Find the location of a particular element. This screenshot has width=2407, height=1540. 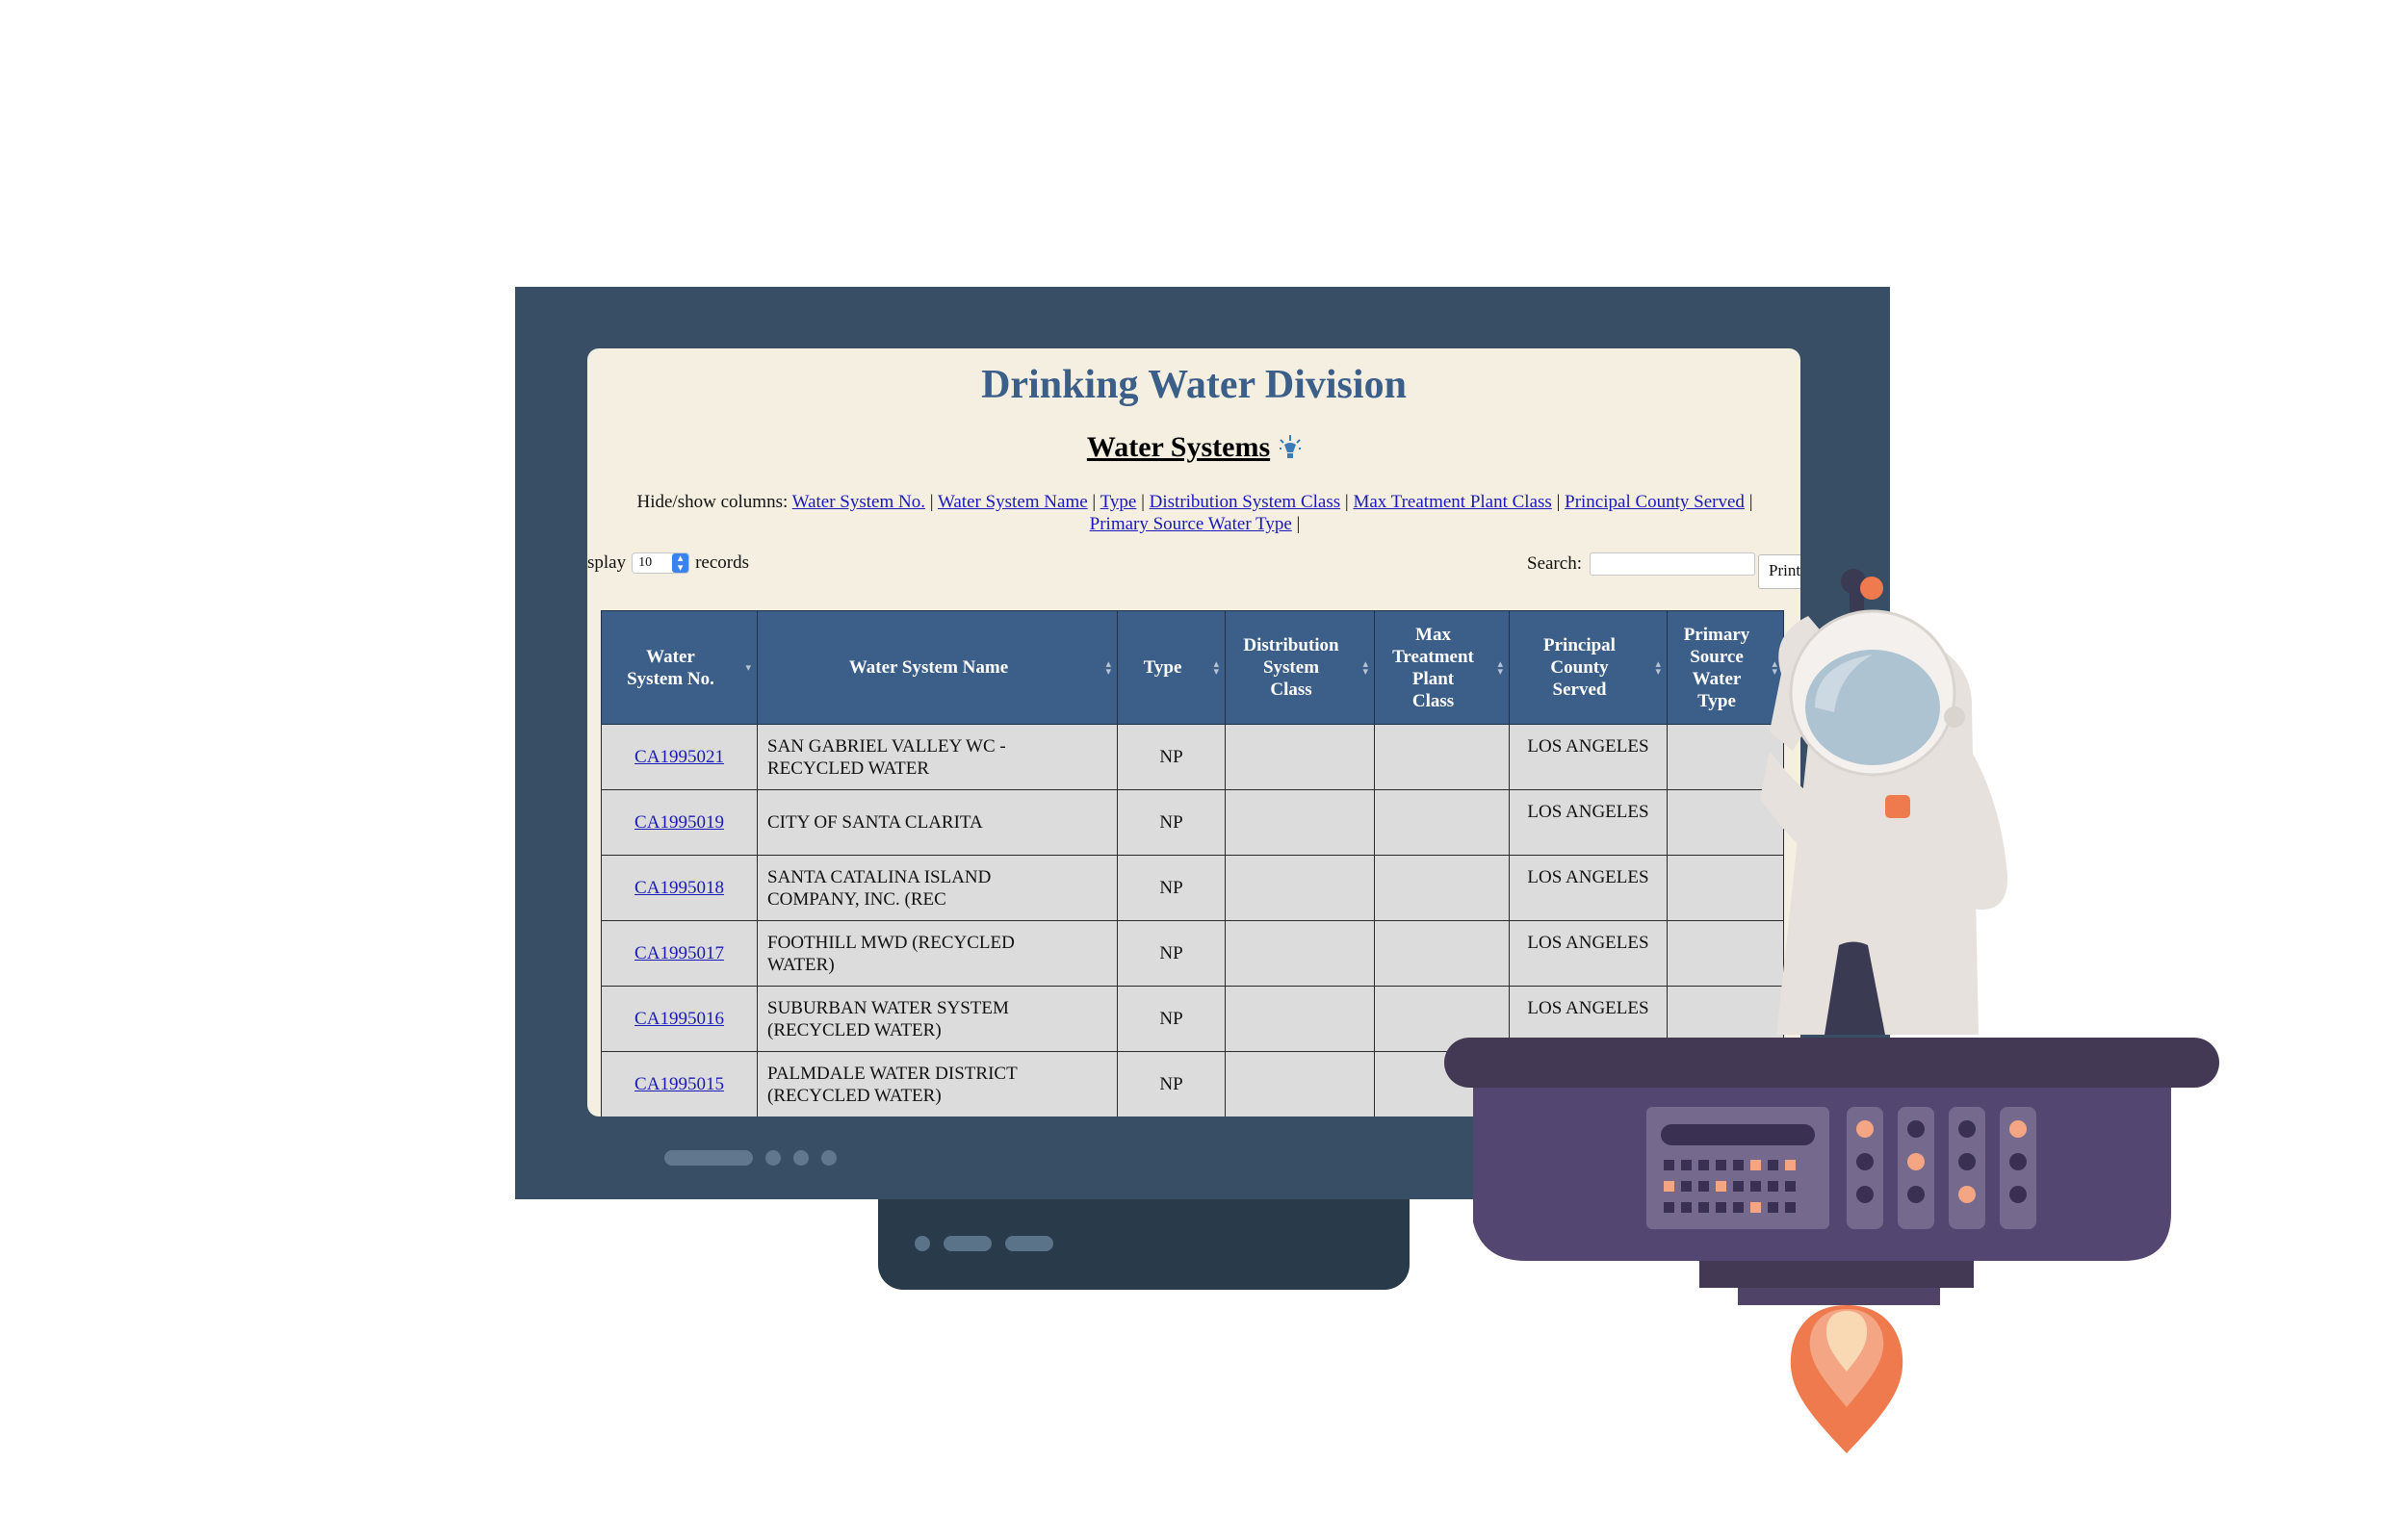

column-header-water-system-no: Water System No. ▾ is located at coordinates (679, 667).